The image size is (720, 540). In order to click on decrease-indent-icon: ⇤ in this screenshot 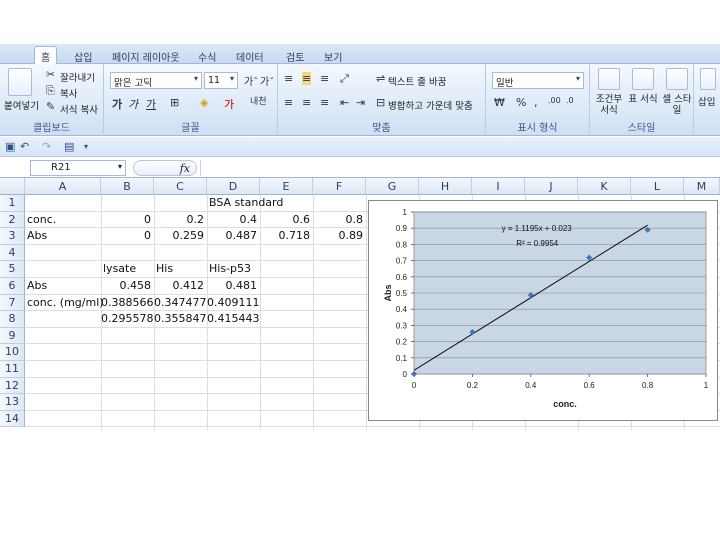, I will do `click(344, 102)`.